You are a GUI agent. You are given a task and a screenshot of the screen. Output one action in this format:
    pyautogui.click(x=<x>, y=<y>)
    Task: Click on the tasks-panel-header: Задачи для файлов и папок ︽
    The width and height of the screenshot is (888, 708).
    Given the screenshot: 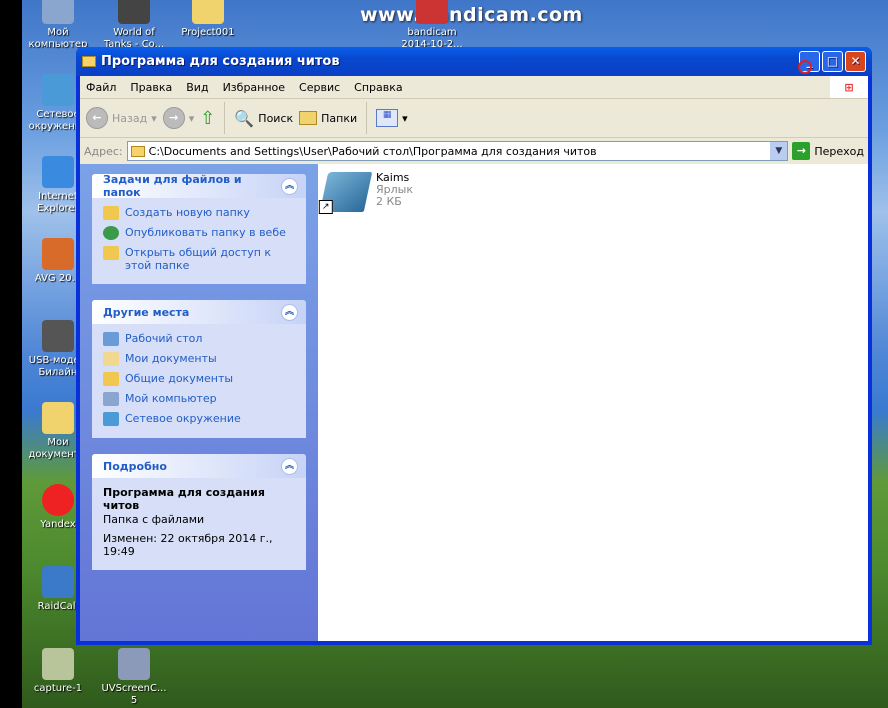 What is the action you would take?
    pyautogui.click(x=199, y=186)
    